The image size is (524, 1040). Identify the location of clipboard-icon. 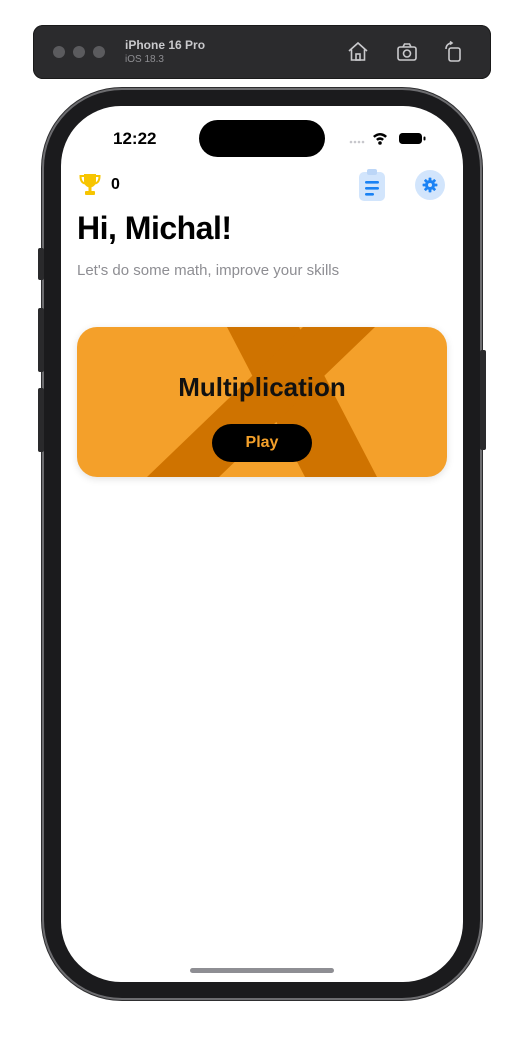
(372, 185).